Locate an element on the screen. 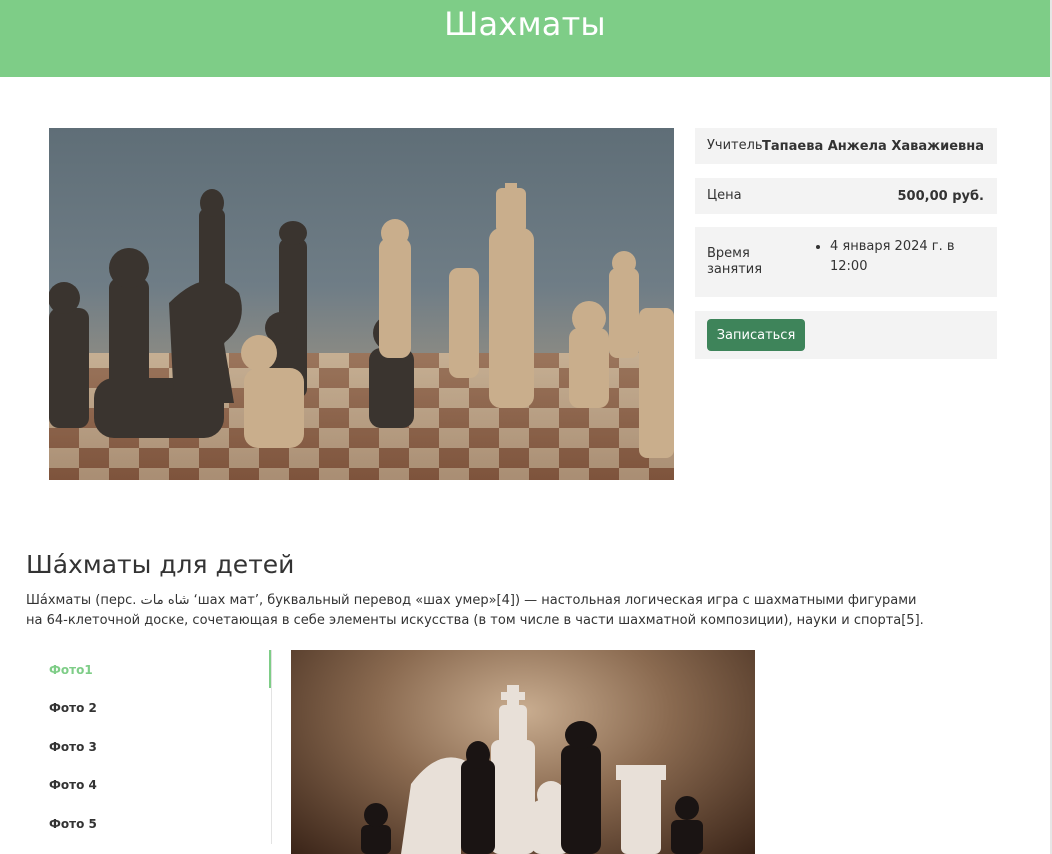  teacher-row: Учитель Тапаева Анжела Хаважиевна is located at coordinates (846, 146).